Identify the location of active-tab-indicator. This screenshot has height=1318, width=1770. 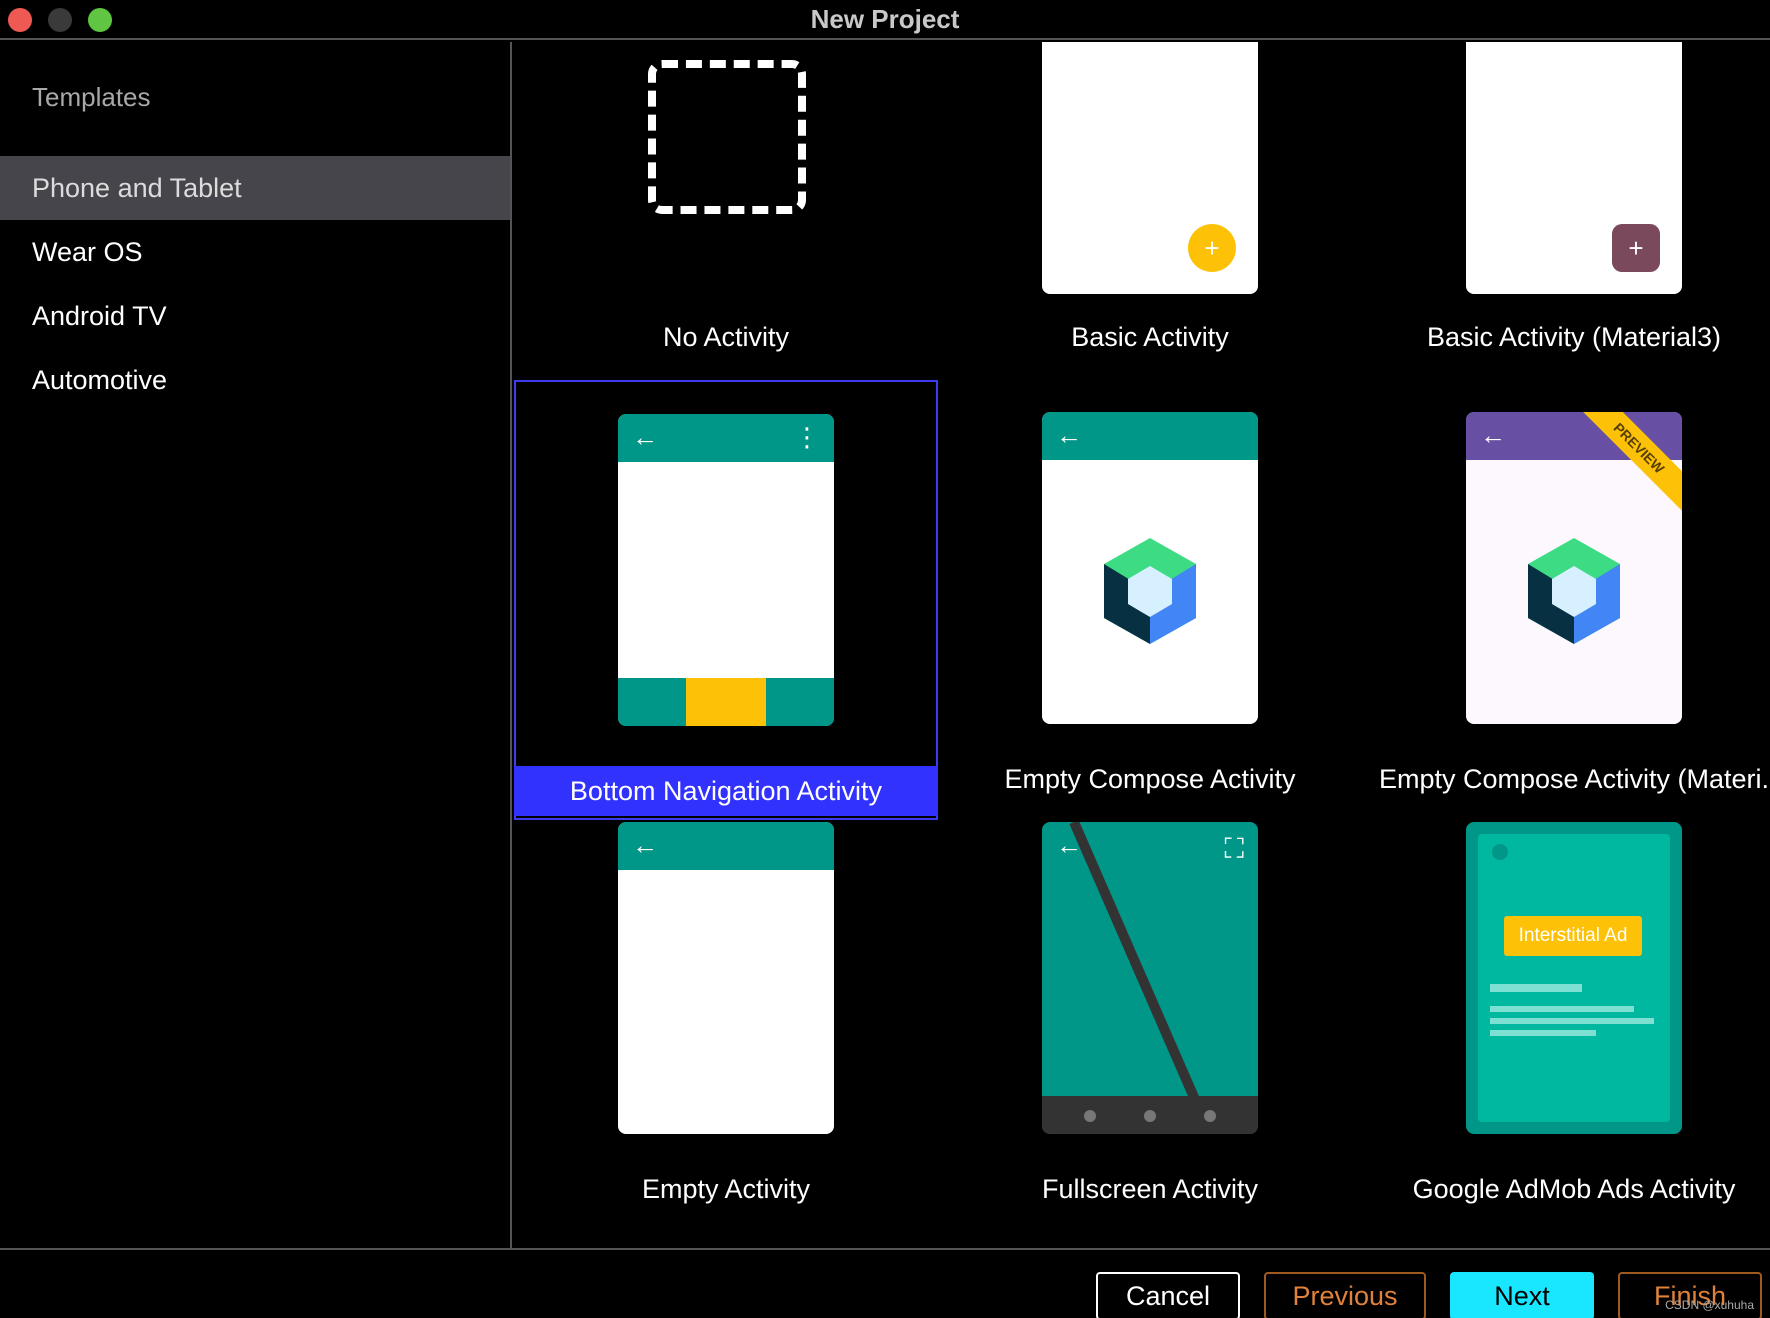
(726, 702).